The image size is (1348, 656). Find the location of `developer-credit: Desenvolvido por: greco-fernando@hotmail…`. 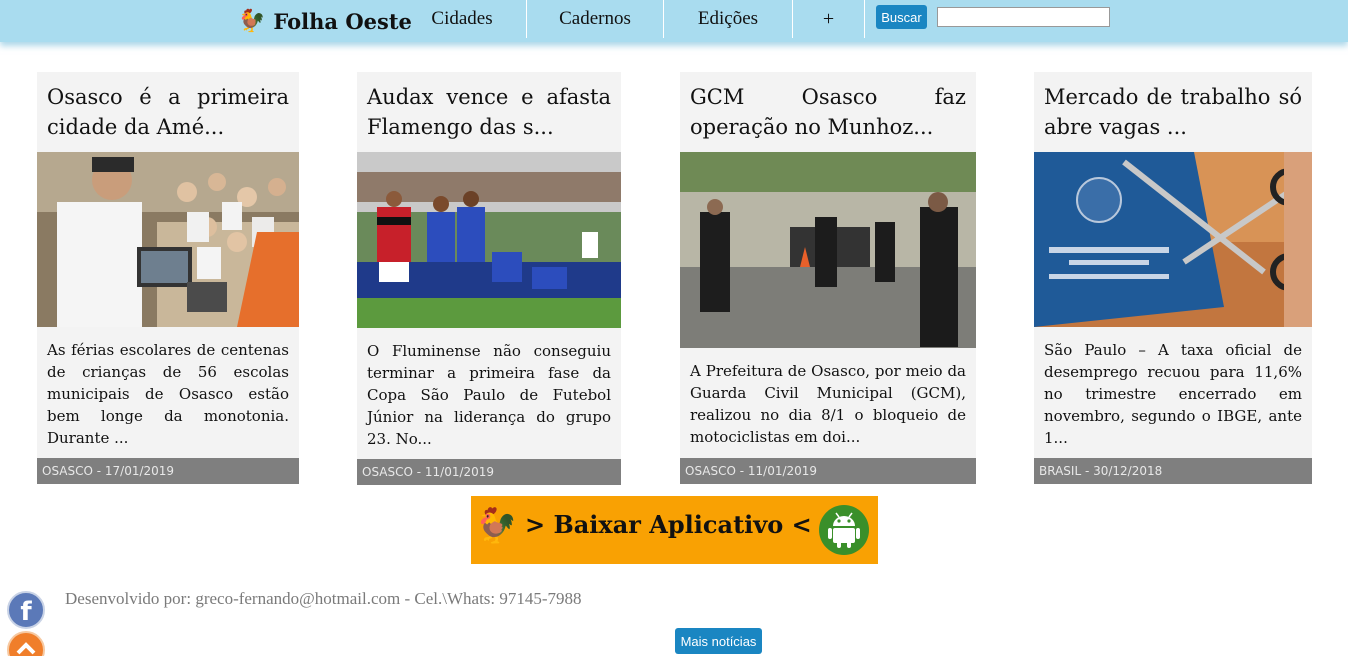

developer-credit: Desenvolvido por: greco-fernando@hotmail… is located at coordinates (323, 598).